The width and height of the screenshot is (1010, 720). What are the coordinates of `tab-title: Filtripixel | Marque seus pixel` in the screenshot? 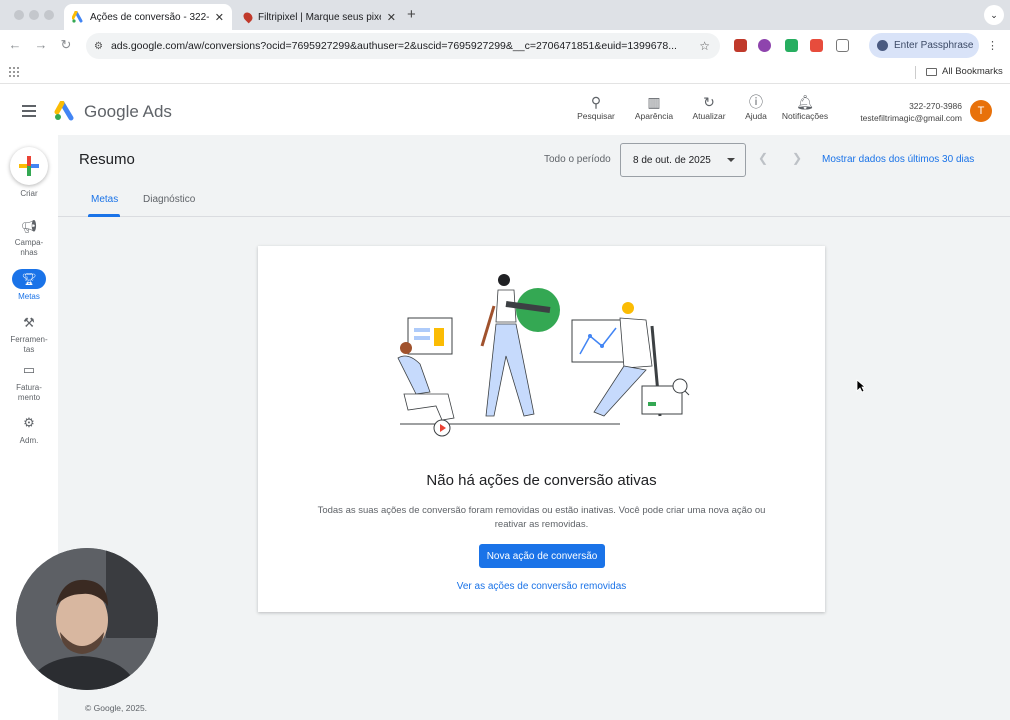 It's located at (319, 17).